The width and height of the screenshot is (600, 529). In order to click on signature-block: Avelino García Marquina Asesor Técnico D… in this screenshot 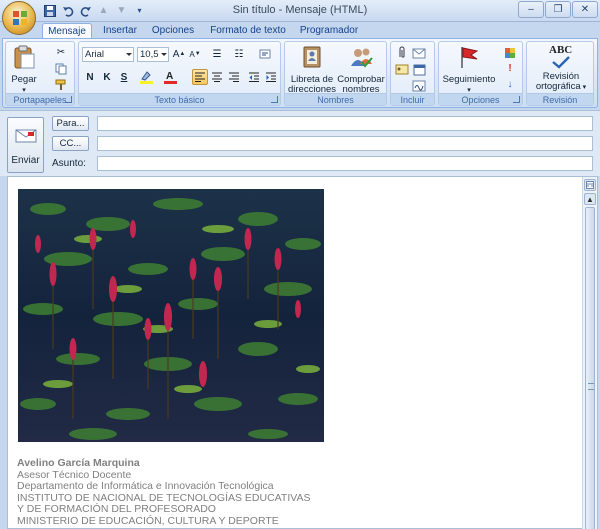, I will do `click(163, 492)`.